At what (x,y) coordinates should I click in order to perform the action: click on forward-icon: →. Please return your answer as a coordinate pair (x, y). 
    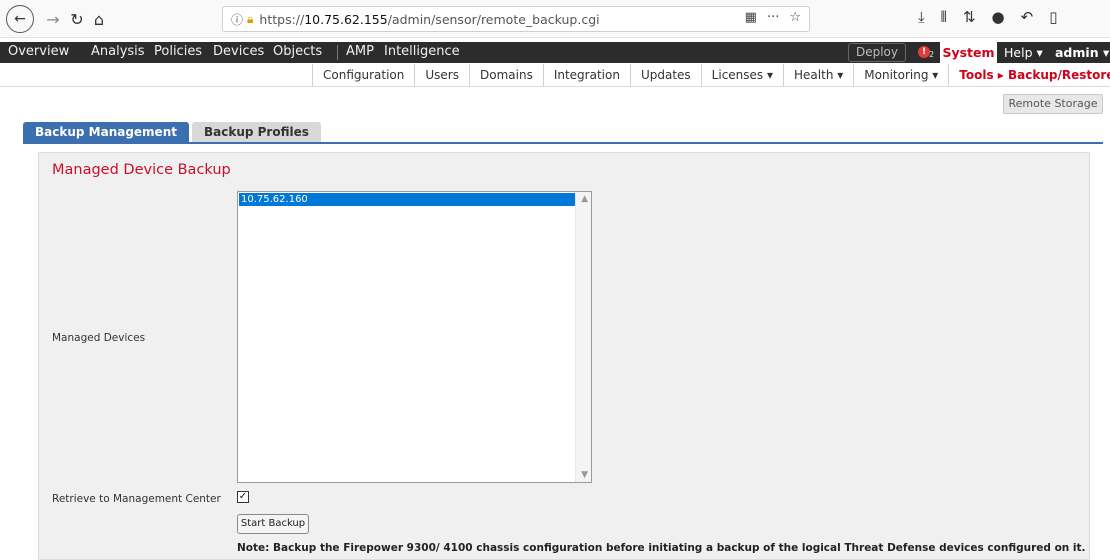
    Looking at the image, I should click on (53, 19).